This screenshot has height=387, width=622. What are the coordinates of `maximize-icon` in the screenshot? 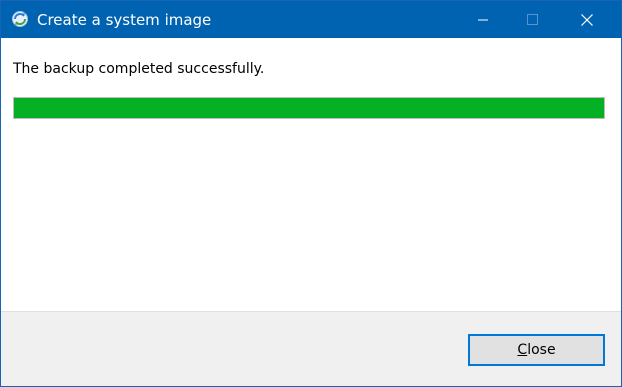 It's located at (532, 19).